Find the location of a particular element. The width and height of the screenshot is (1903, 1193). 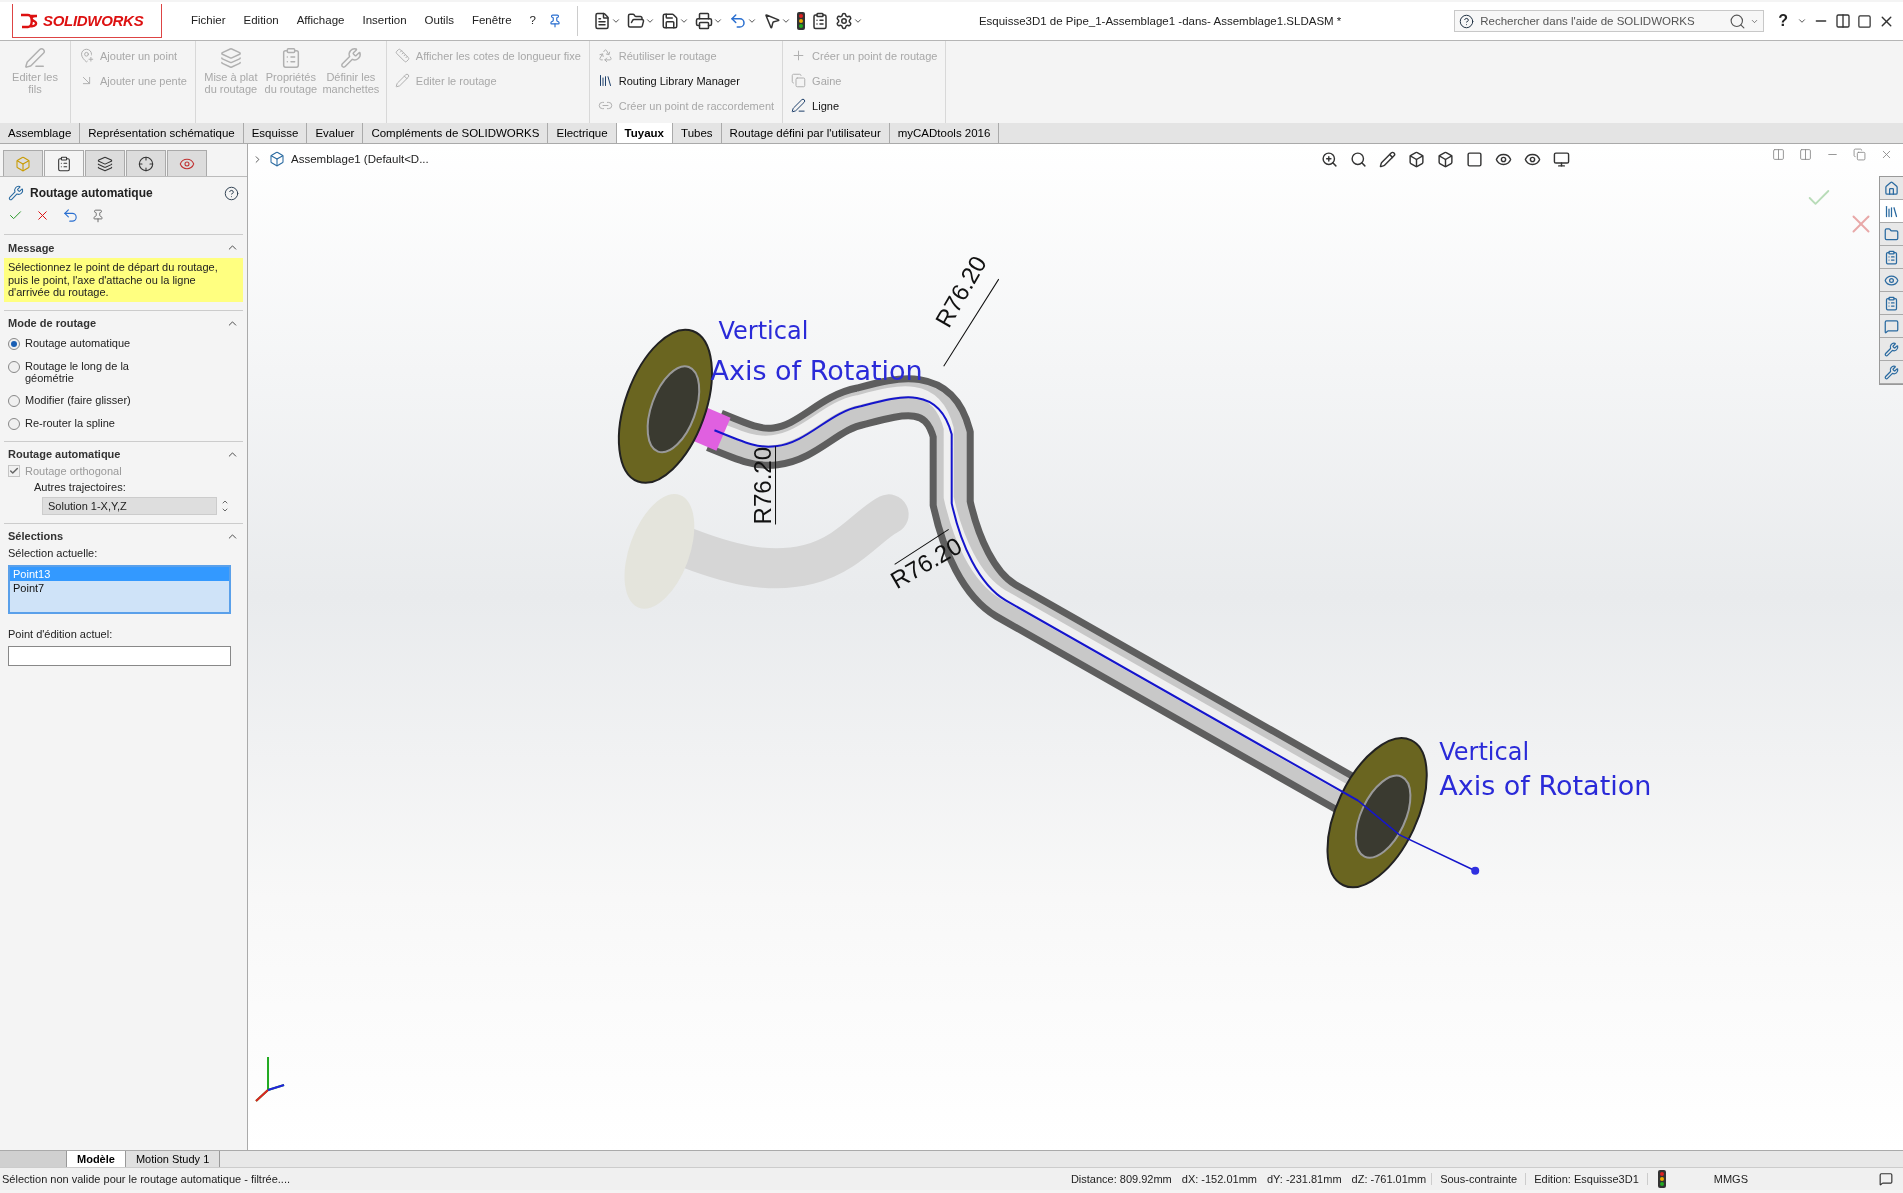

ribbon-tab: Tuyaux is located at coordinates (645, 133).